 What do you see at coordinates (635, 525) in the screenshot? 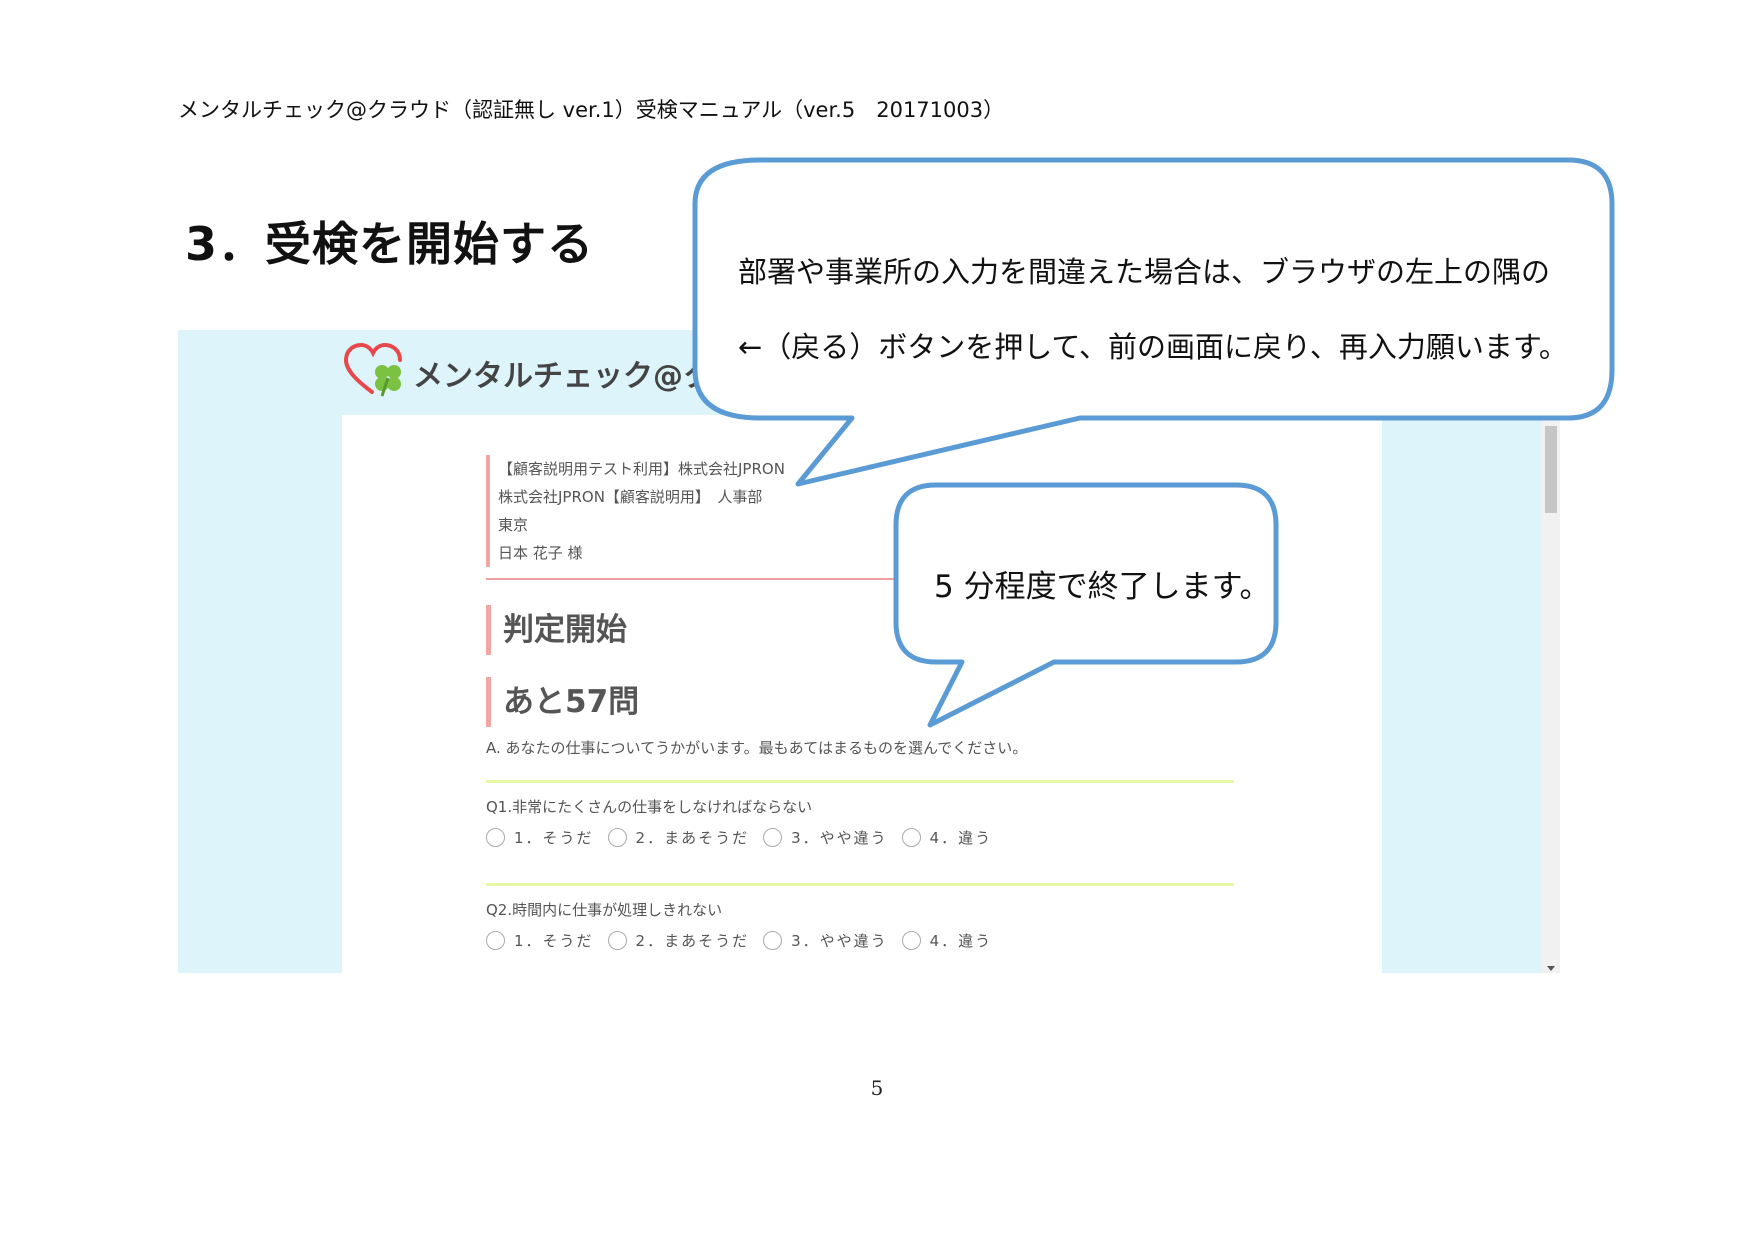
I see `info-line: 東京` at bounding box center [635, 525].